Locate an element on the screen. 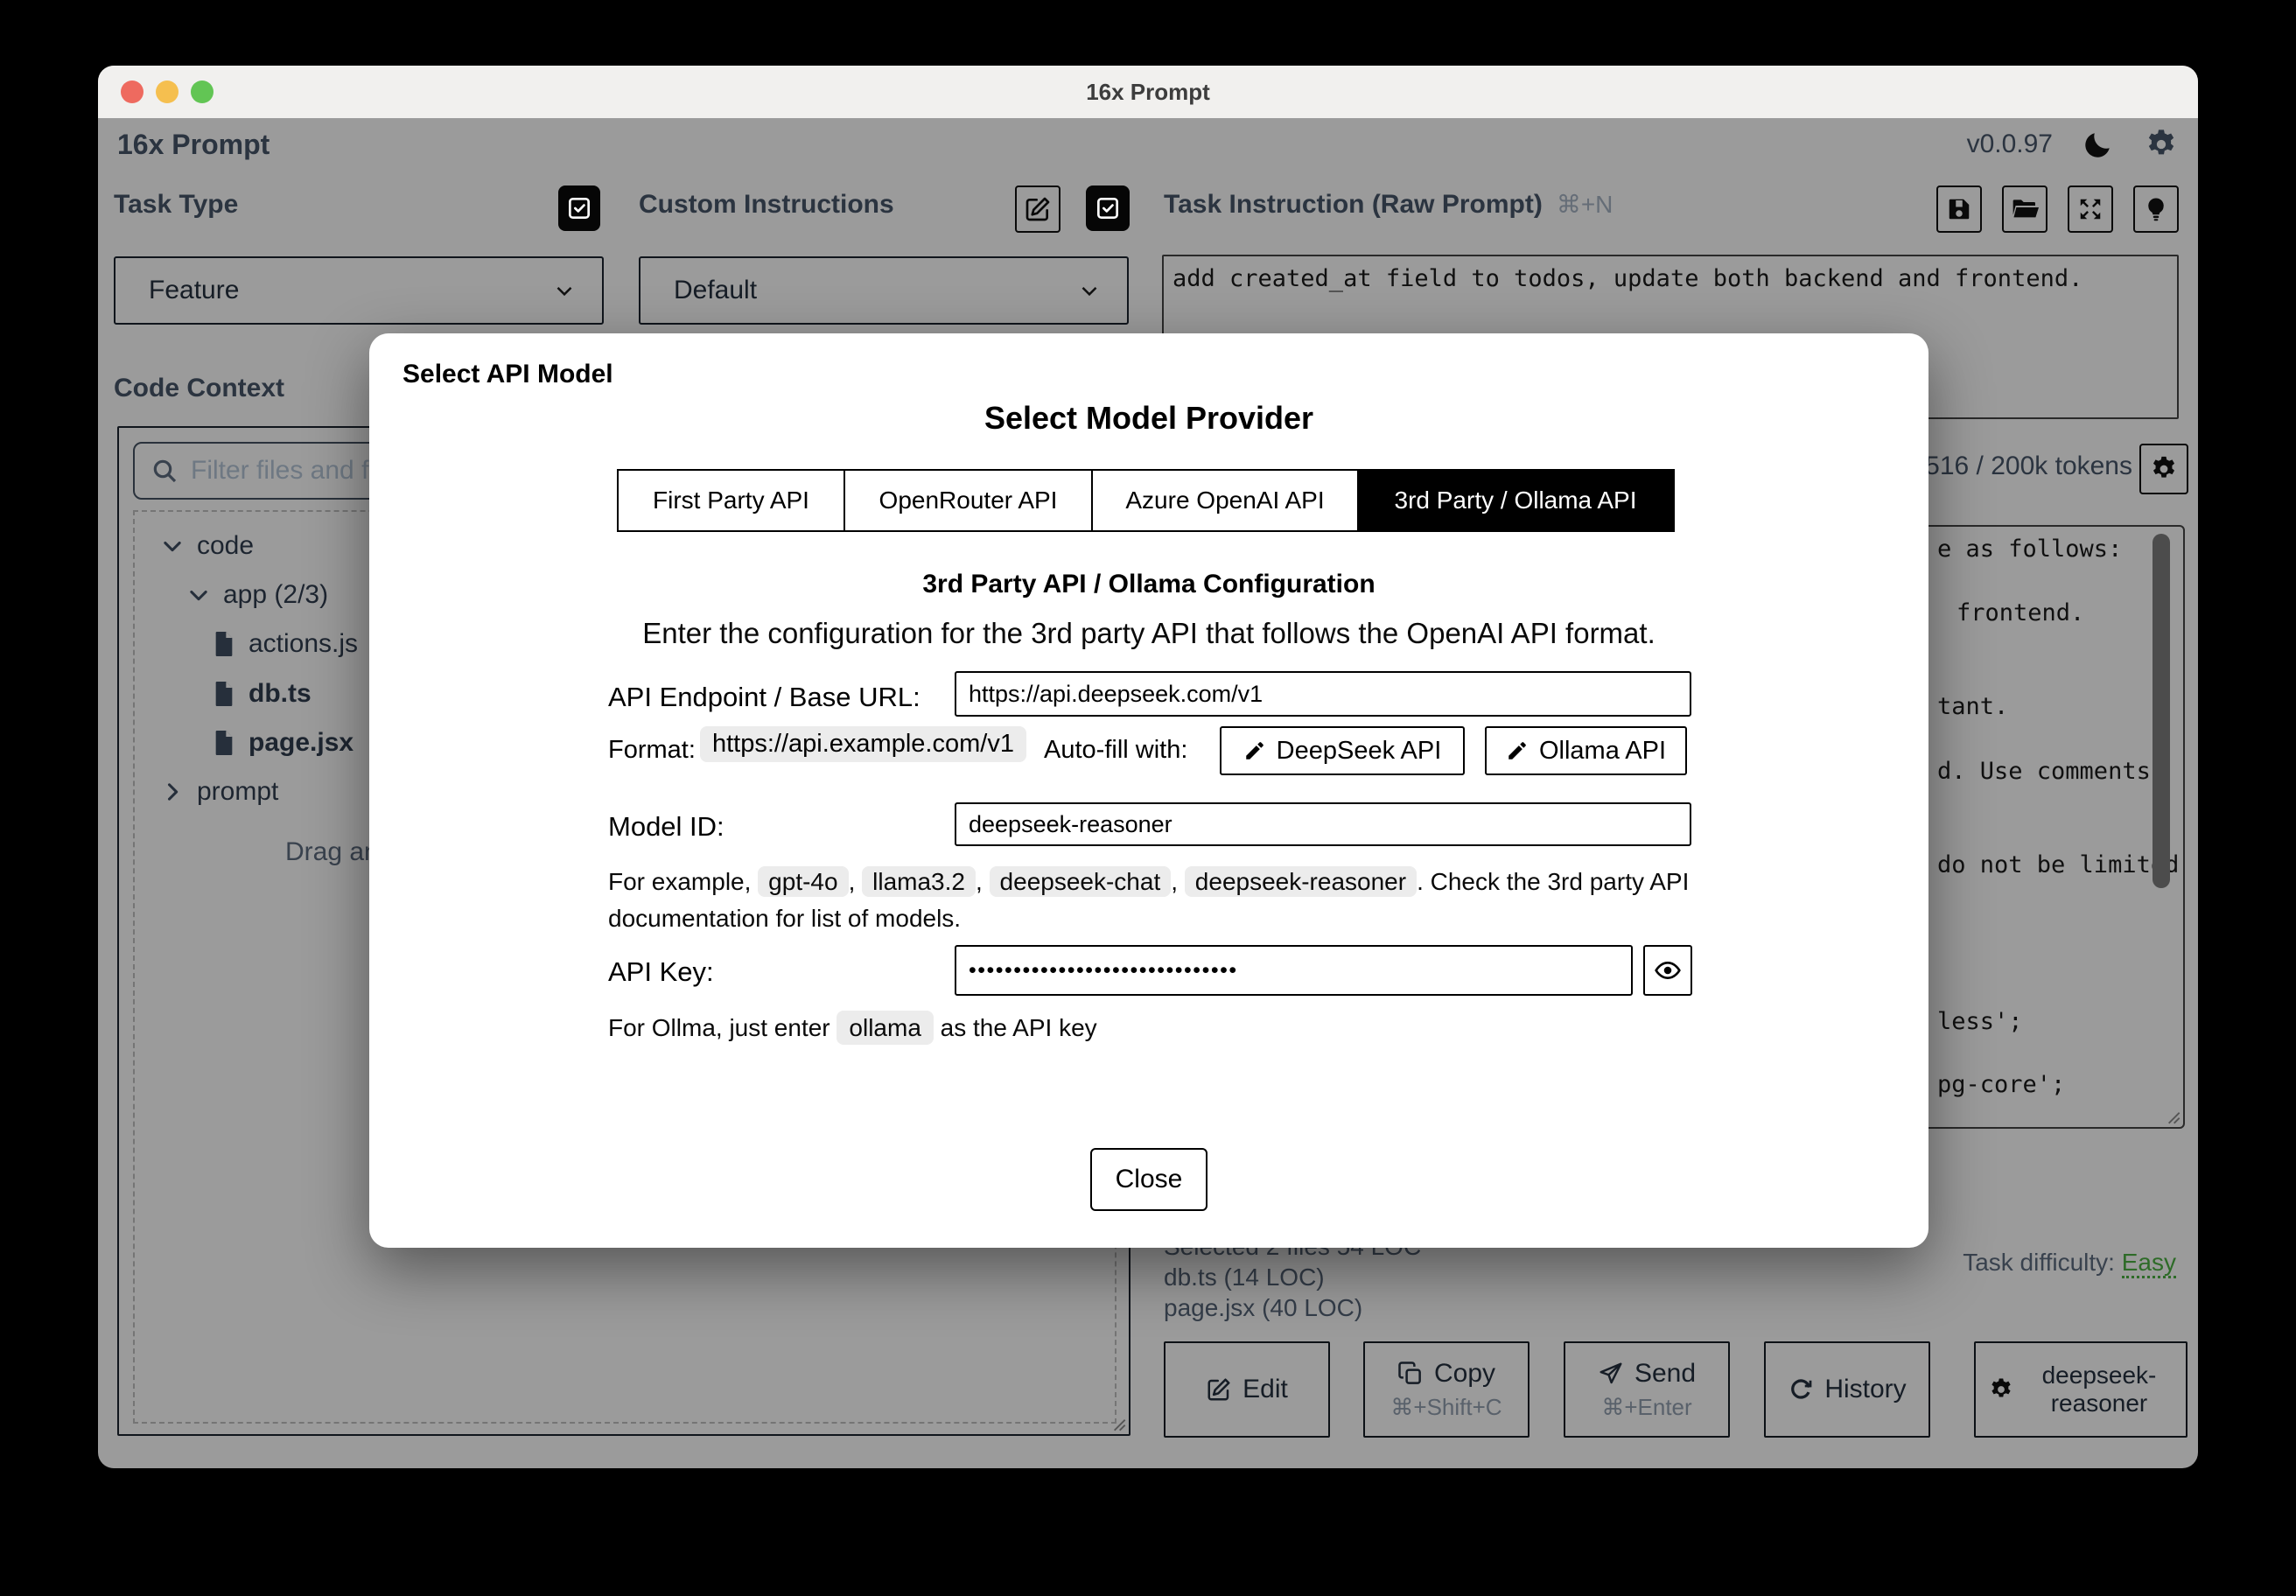  tree-item-label: code is located at coordinates (226, 545).